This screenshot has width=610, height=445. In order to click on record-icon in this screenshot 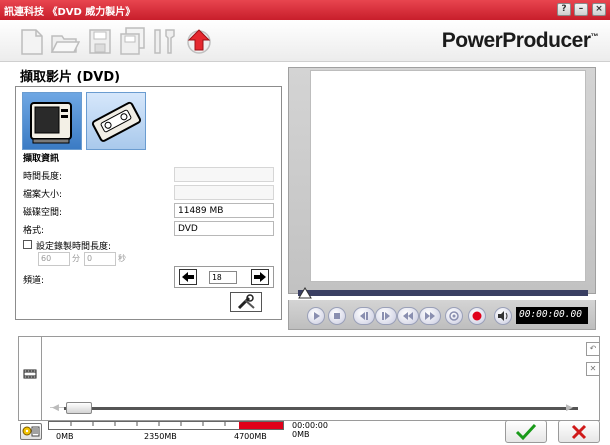, I will do `click(477, 316)`.